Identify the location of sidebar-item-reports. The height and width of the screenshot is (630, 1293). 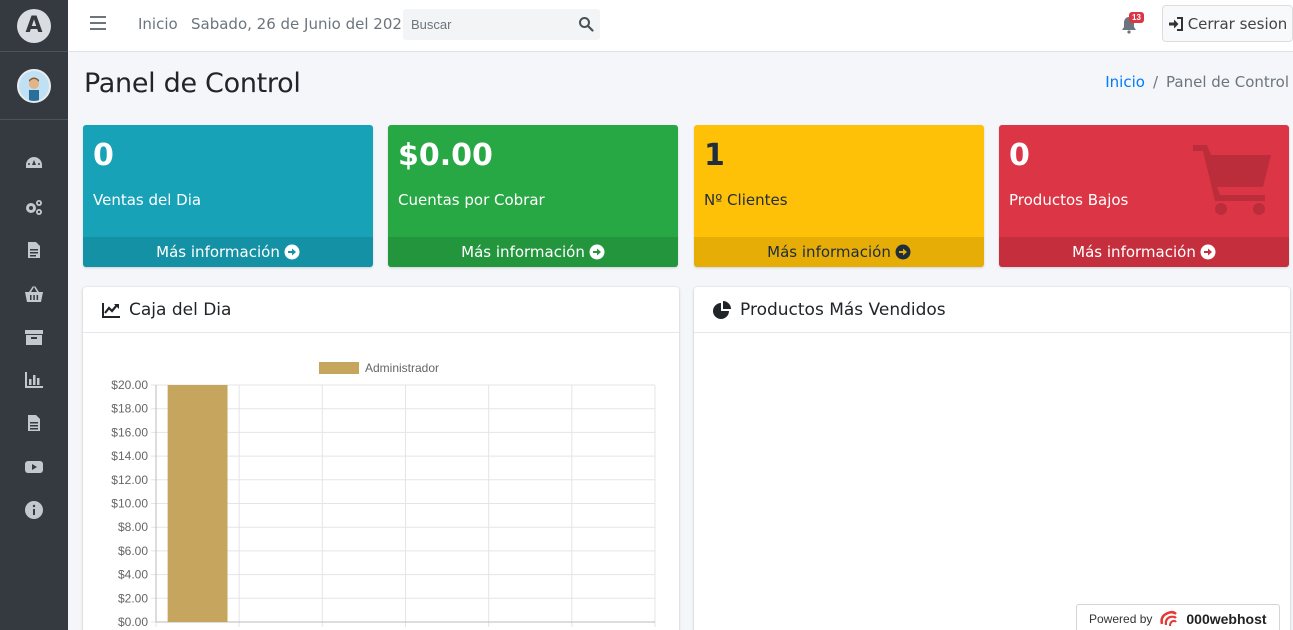
(34, 379).